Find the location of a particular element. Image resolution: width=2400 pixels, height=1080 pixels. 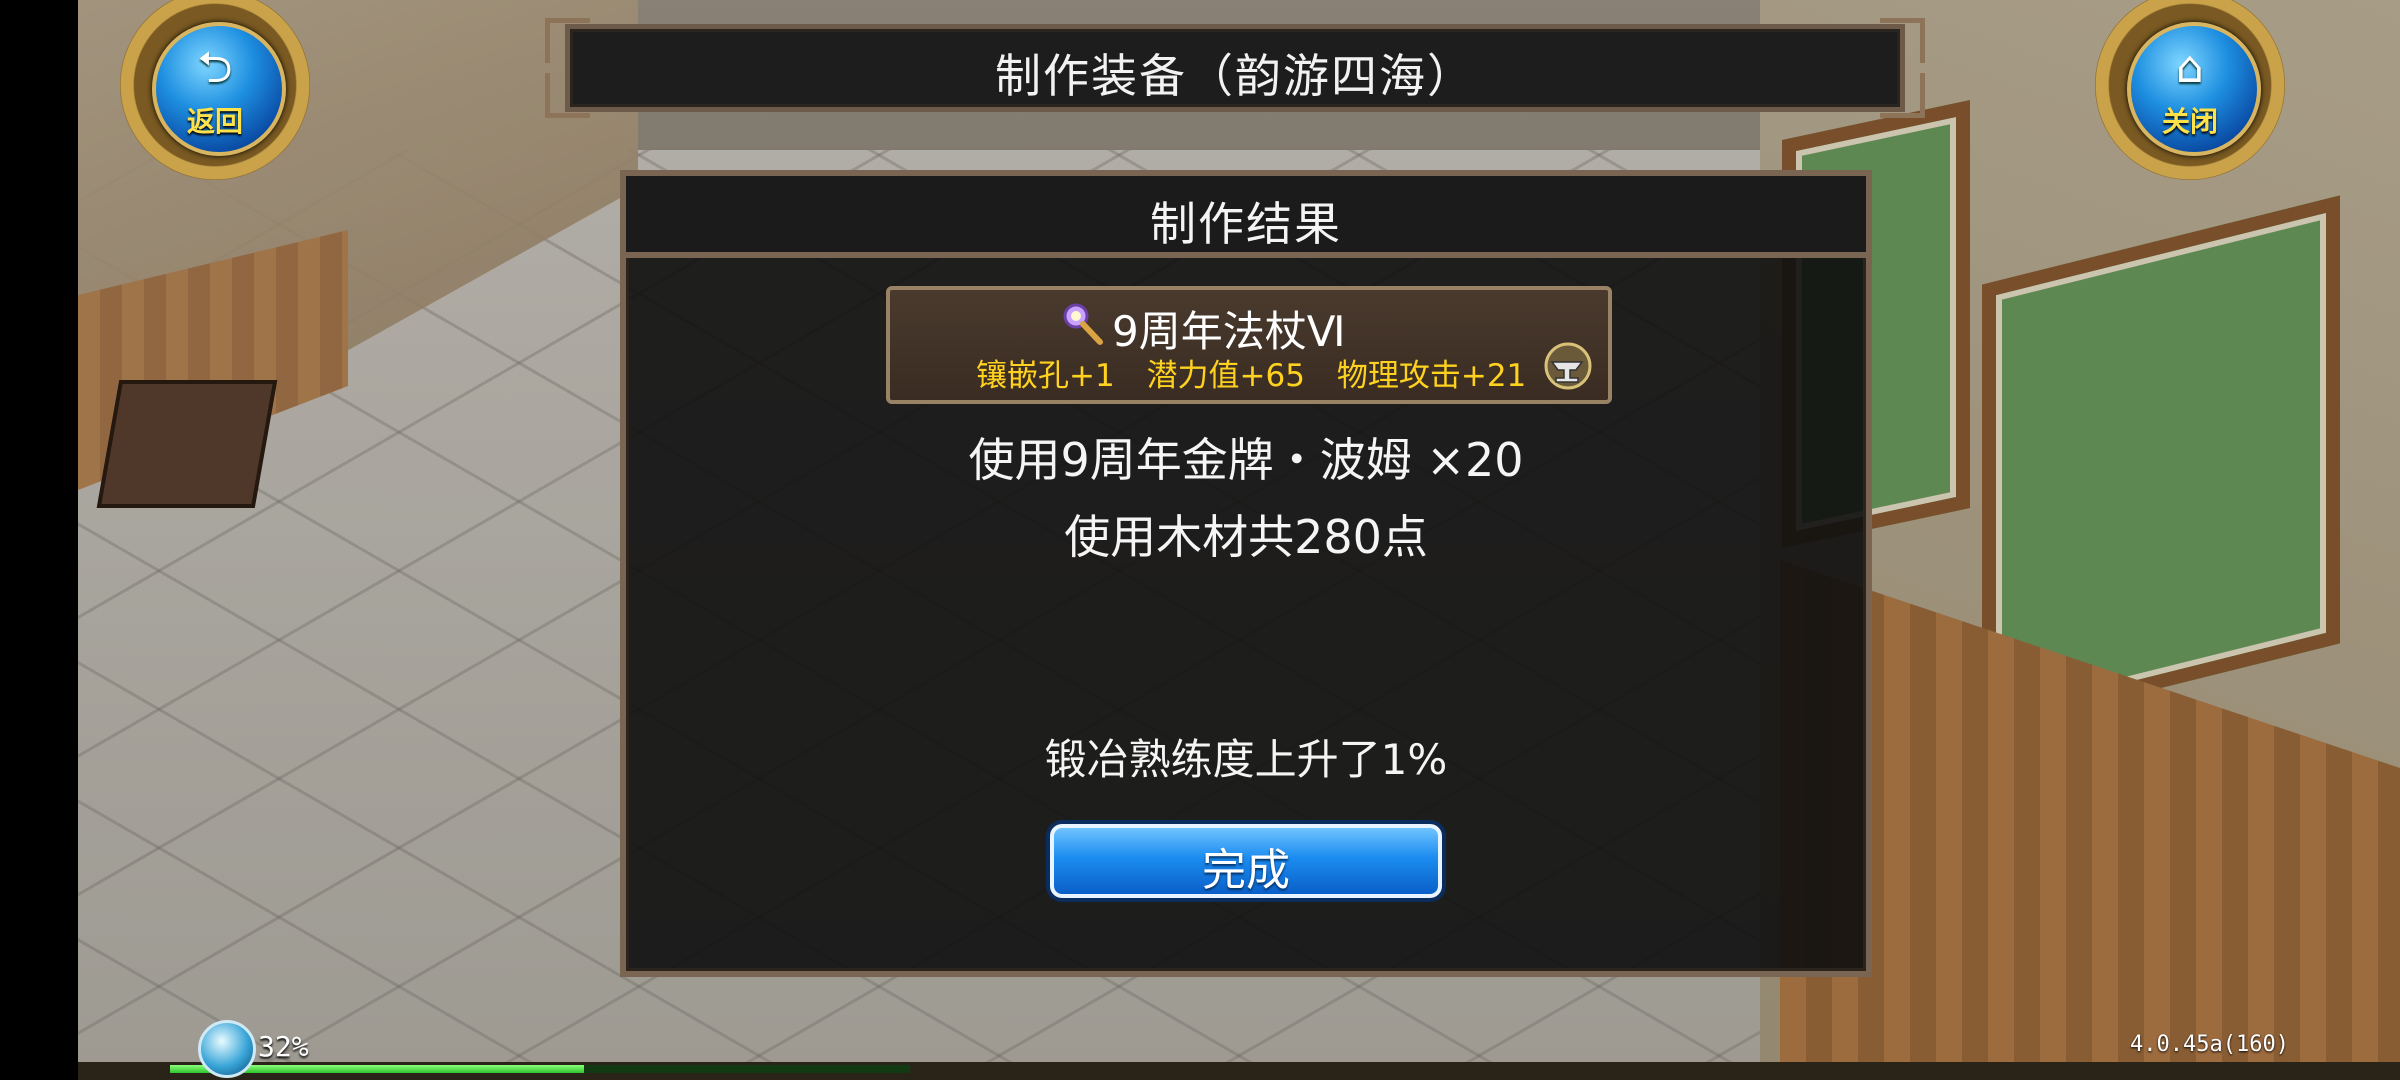

window-title-bar: 制作装备（韵游四海） is located at coordinates (1235, 68).